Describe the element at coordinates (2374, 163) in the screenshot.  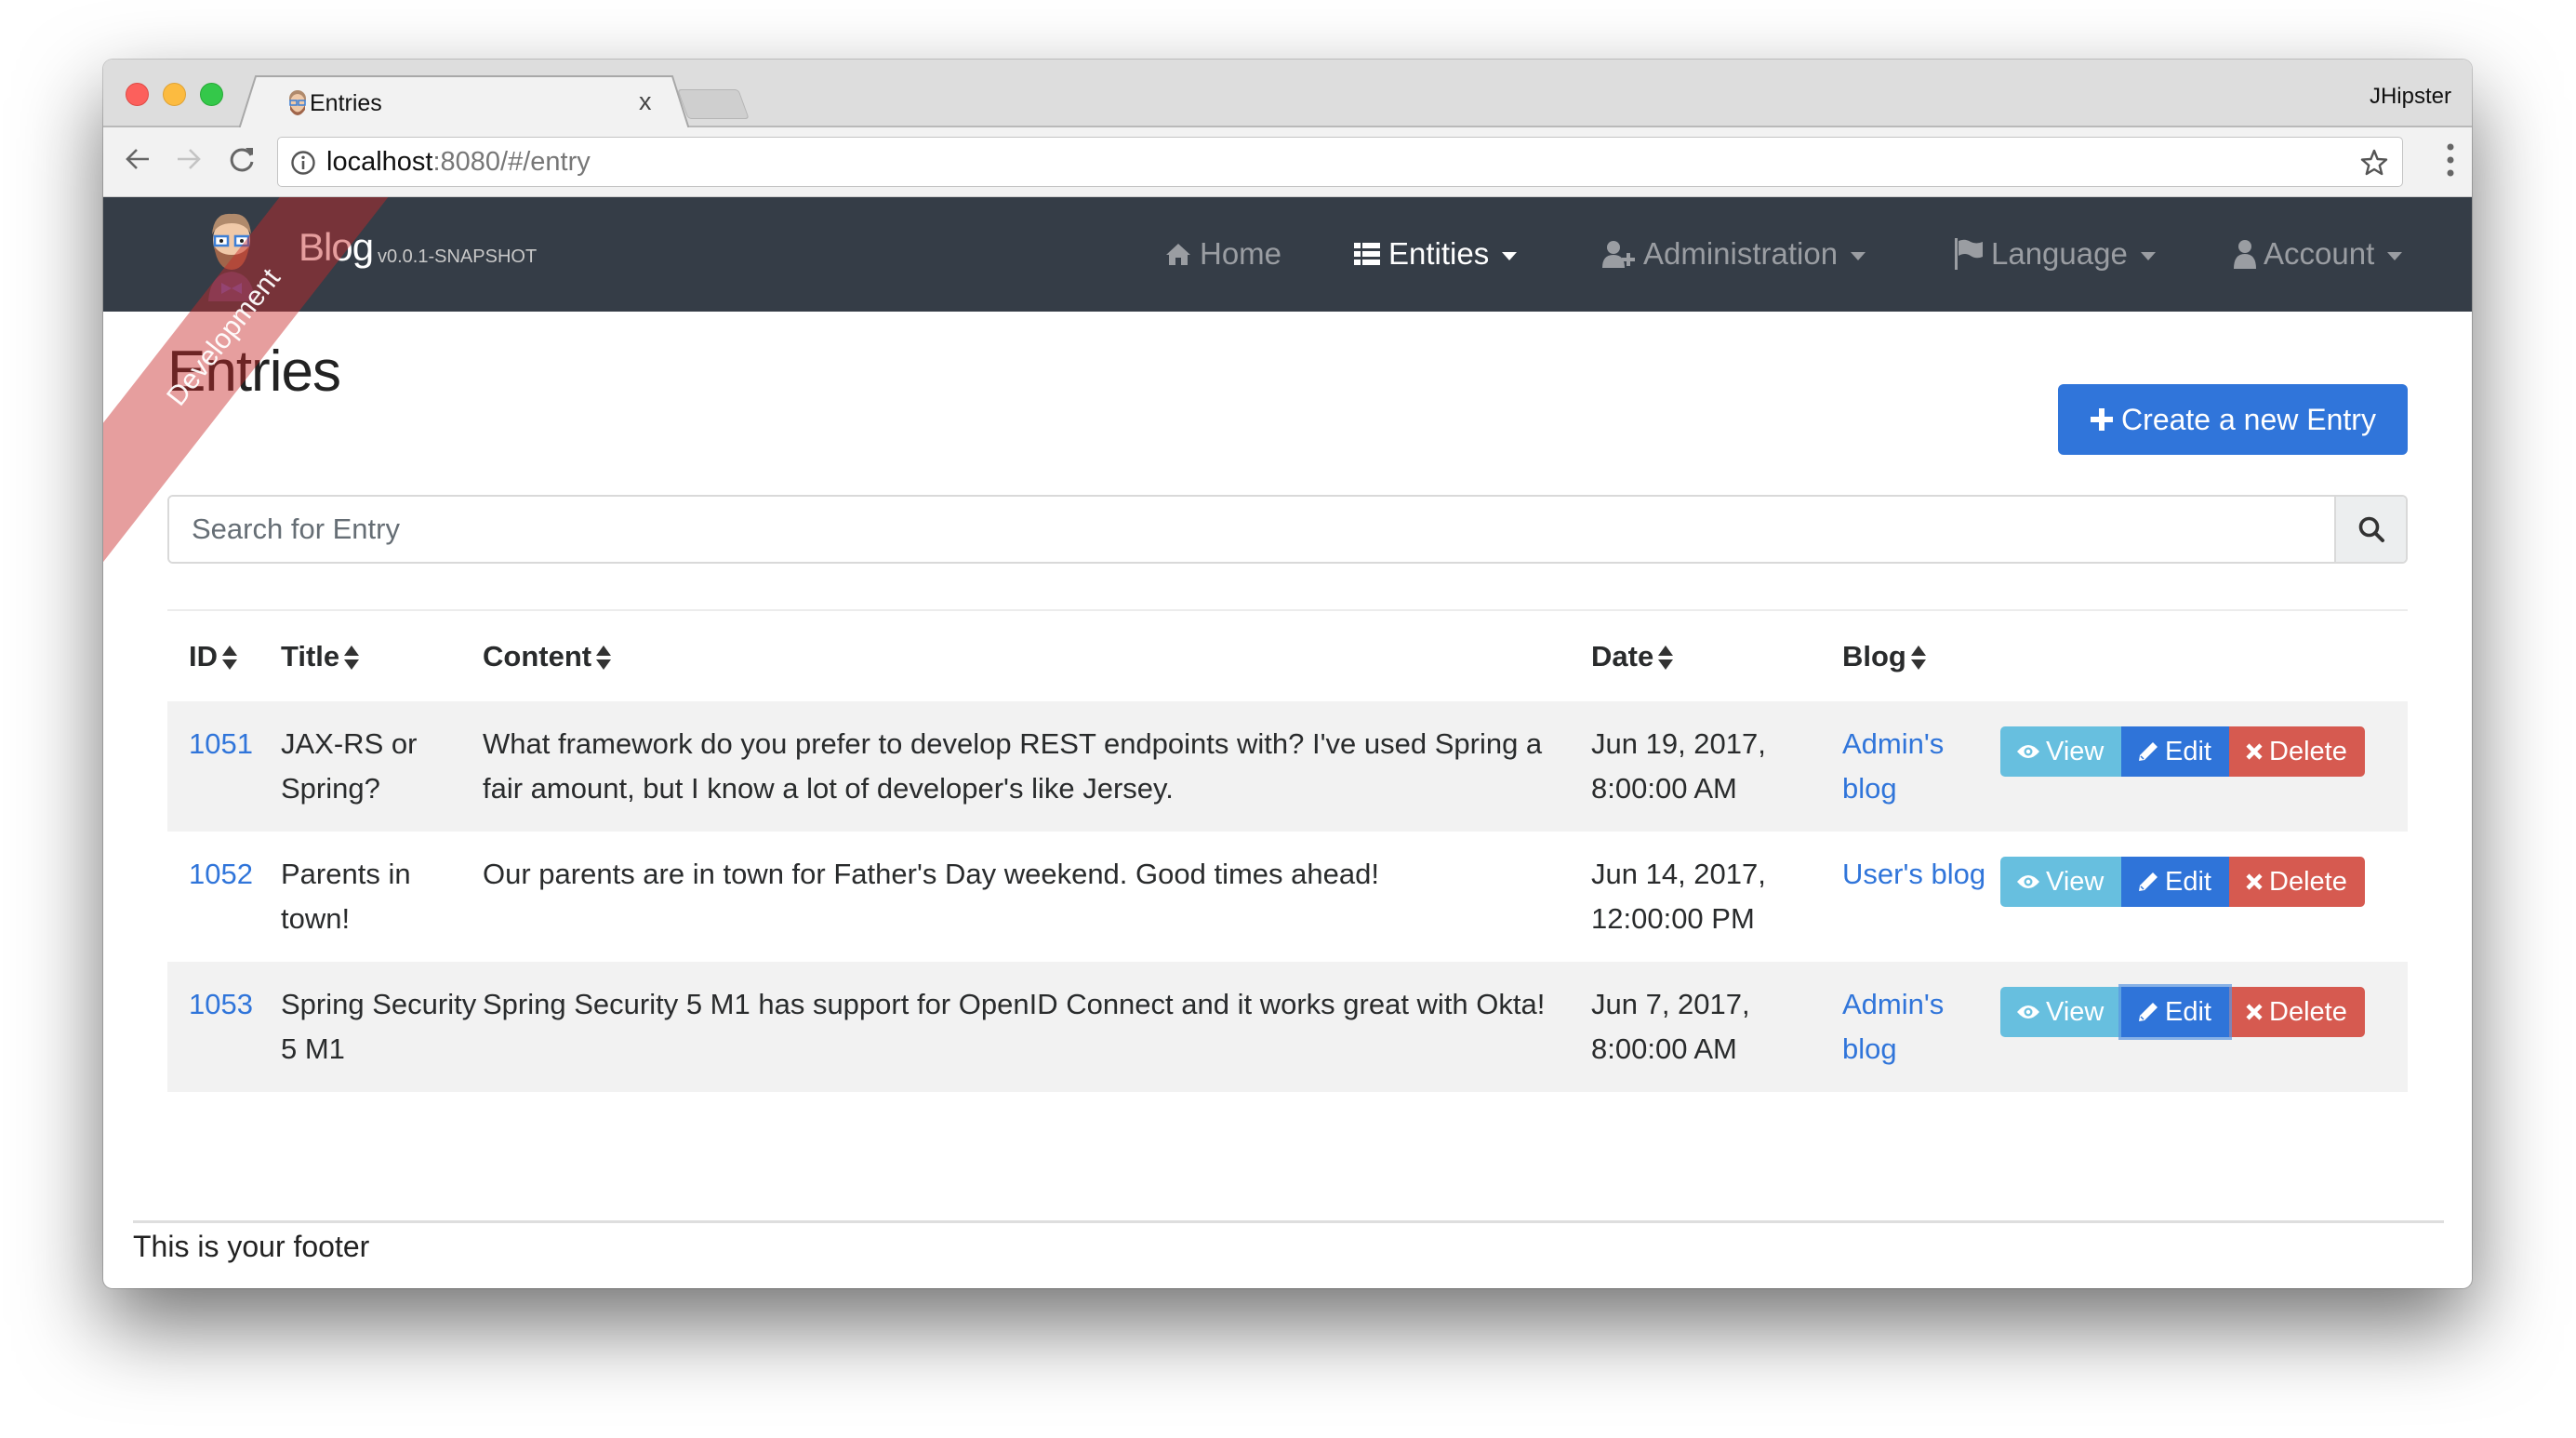
I see `bookmark-star-icon` at that location.